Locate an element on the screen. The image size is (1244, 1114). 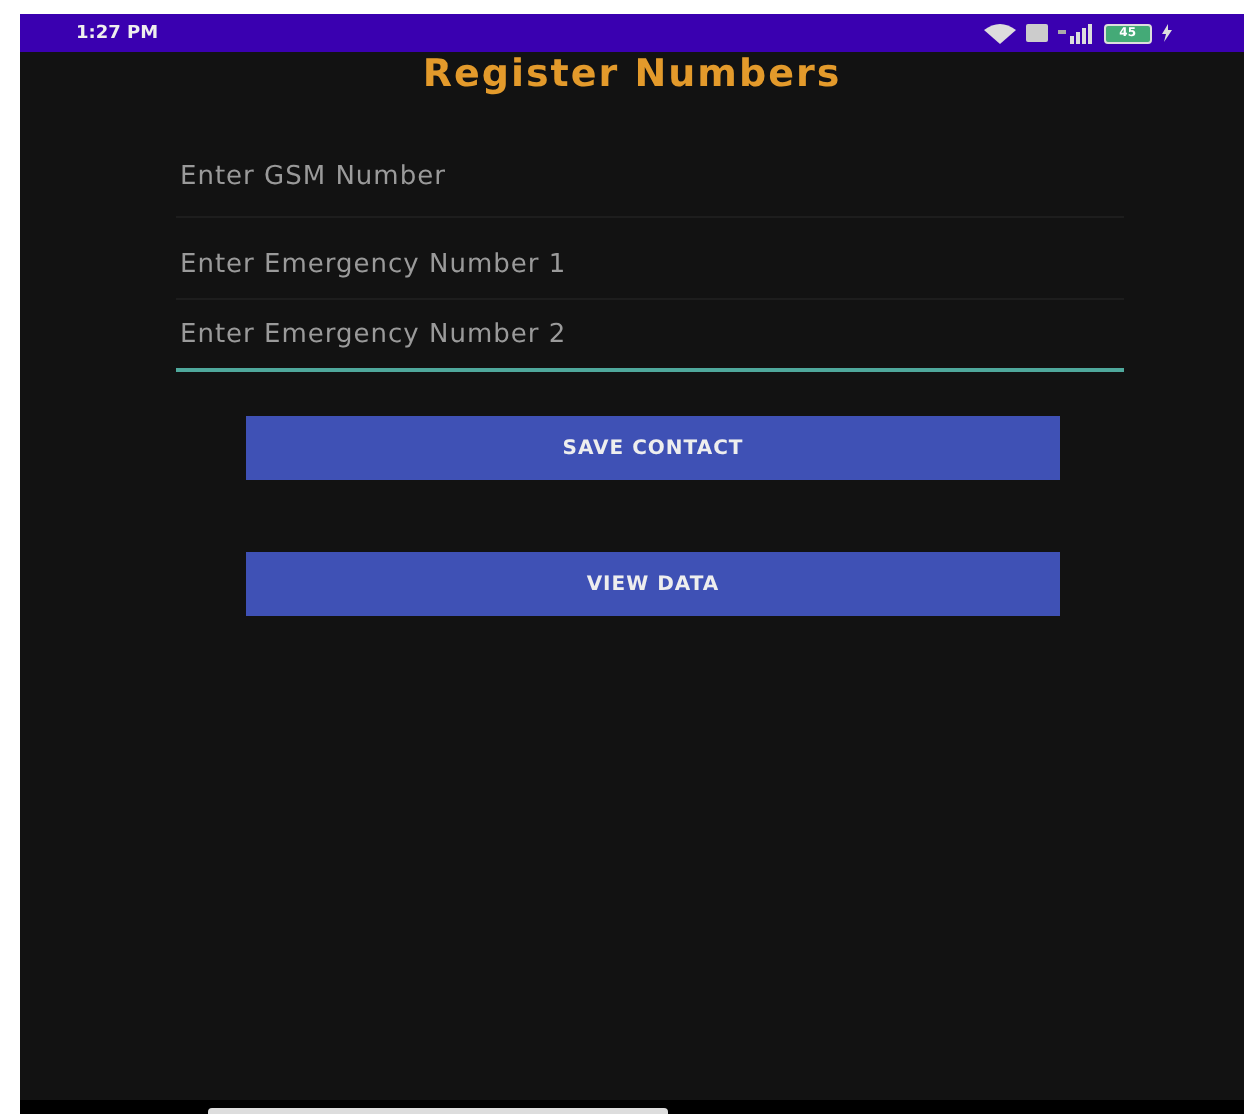
action-button: VIEW DATA is located at coordinates (653, 584).